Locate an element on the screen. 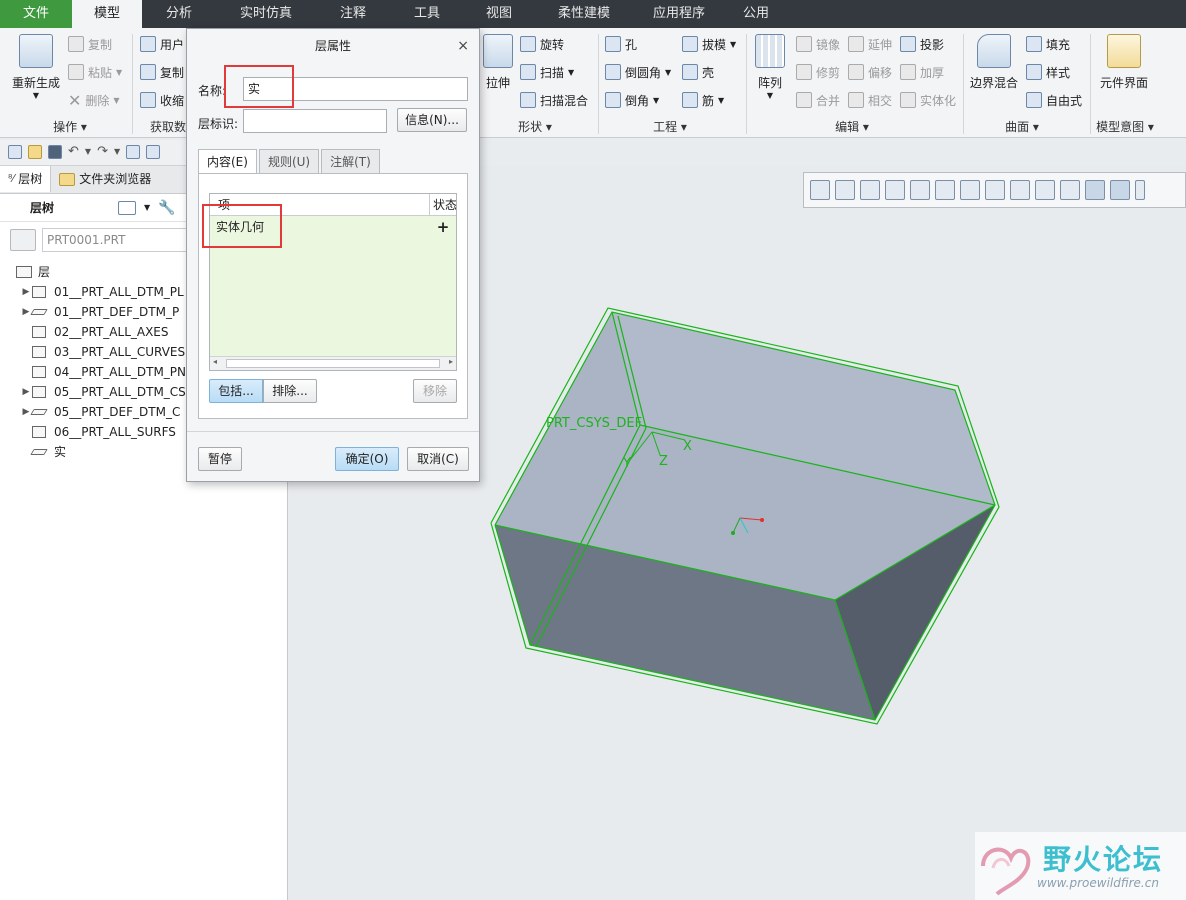 The height and width of the screenshot is (900, 1186). tab-layer-tree: ⁸⁄ 层树 is located at coordinates (26, 179).